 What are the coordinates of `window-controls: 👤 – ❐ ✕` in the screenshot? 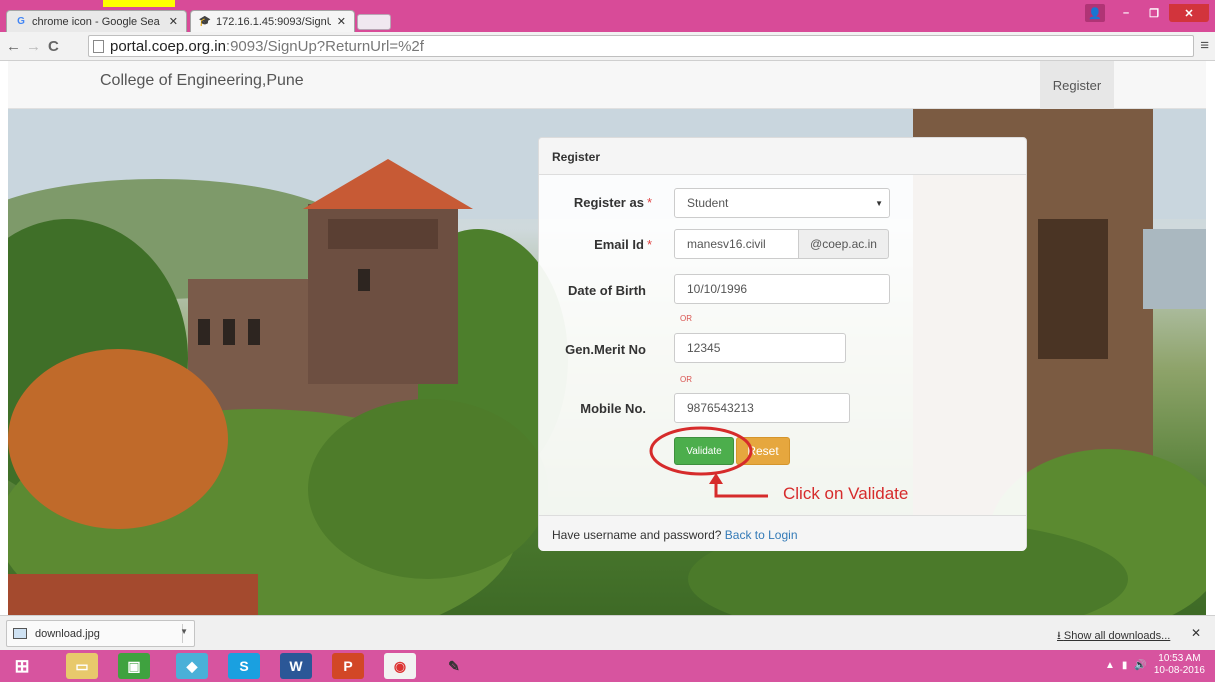 It's located at (1147, 13).